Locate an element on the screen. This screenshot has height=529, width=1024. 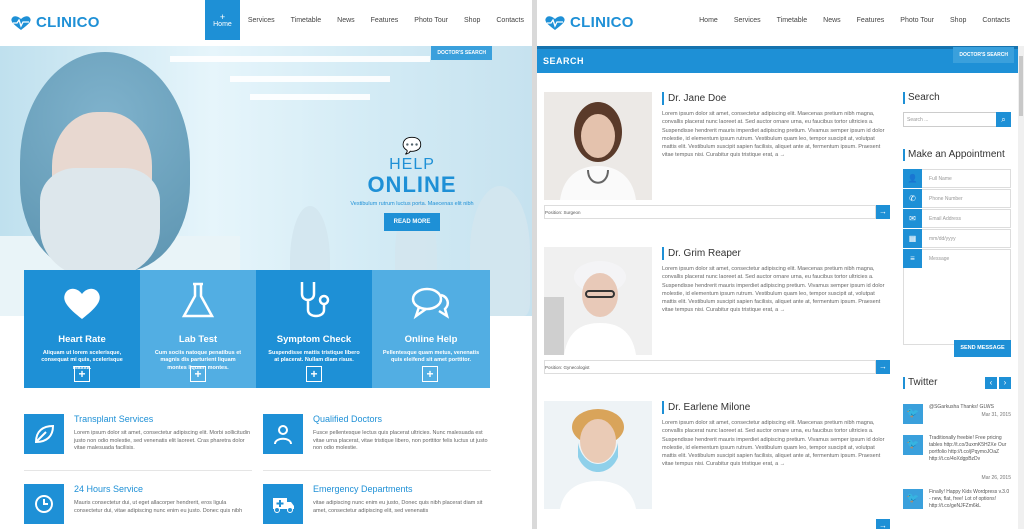
heart-icon is located at coordinates (82, 298).